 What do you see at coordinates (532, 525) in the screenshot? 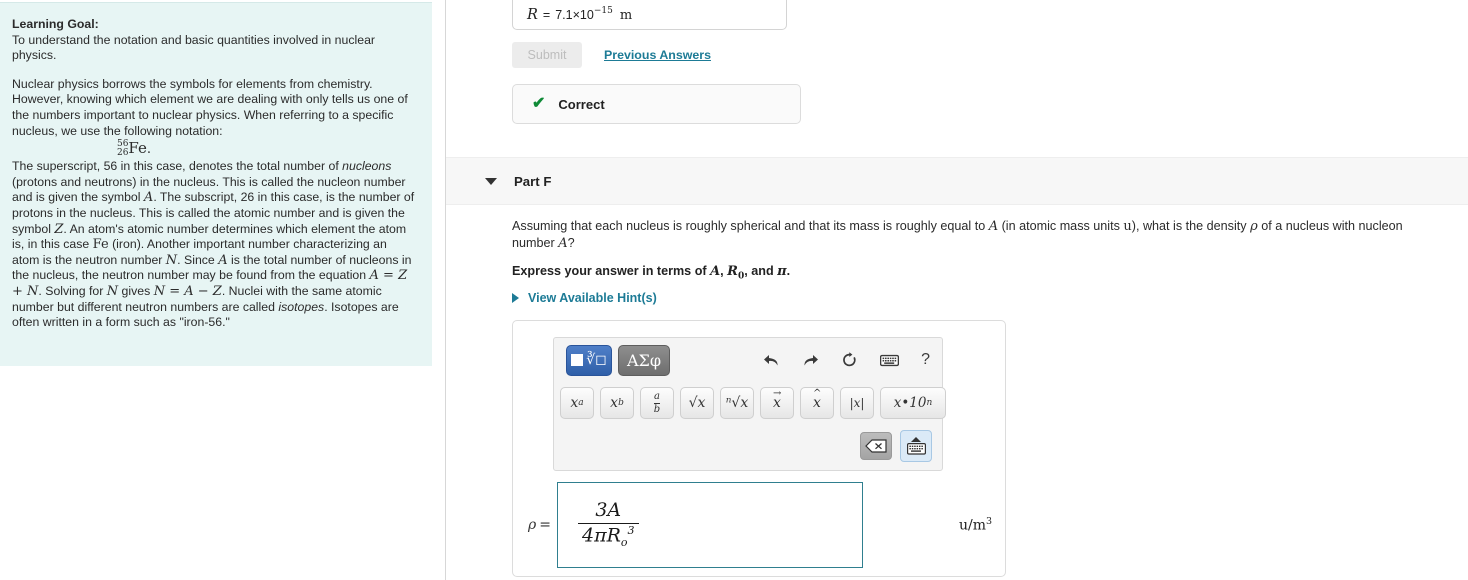
I see `rho-symbol: ρ` at bounding box center [532, 525].